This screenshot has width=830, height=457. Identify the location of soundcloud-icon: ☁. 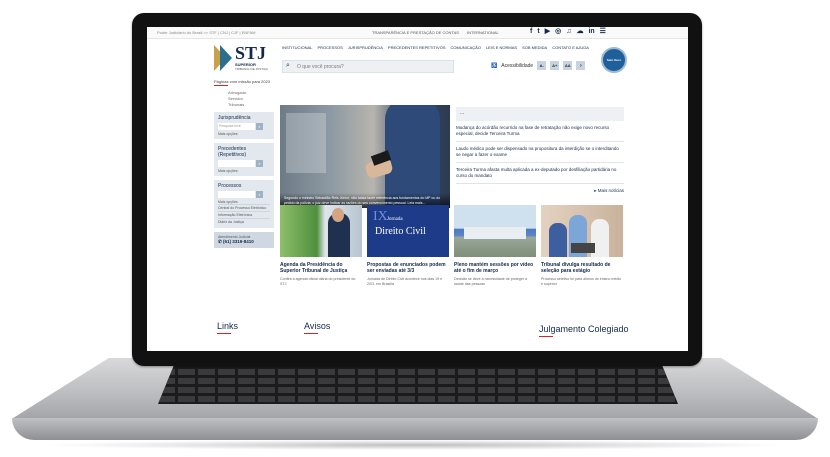
(579, 32).